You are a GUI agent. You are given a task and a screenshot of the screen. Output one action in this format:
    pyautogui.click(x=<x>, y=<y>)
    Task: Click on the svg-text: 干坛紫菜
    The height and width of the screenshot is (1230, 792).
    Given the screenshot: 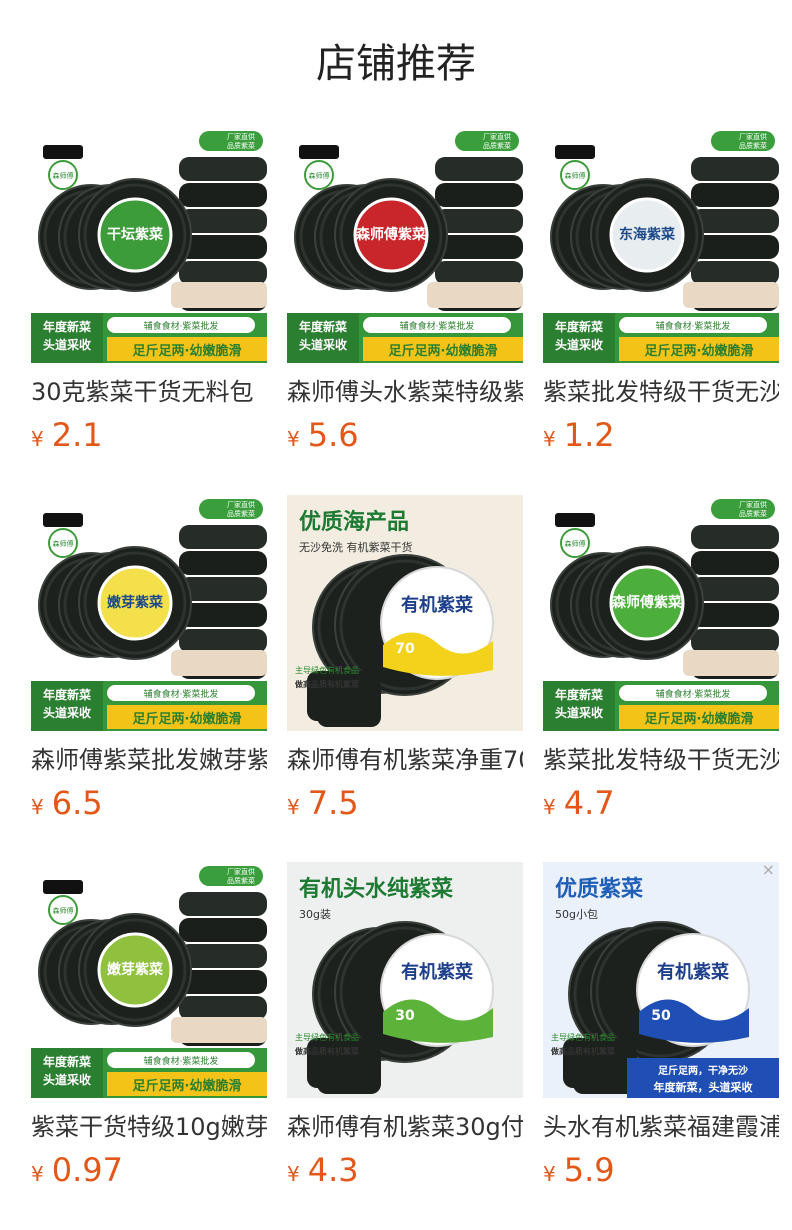 What is the action you would take?
    pyautogui.click(x=135, y=234)
    